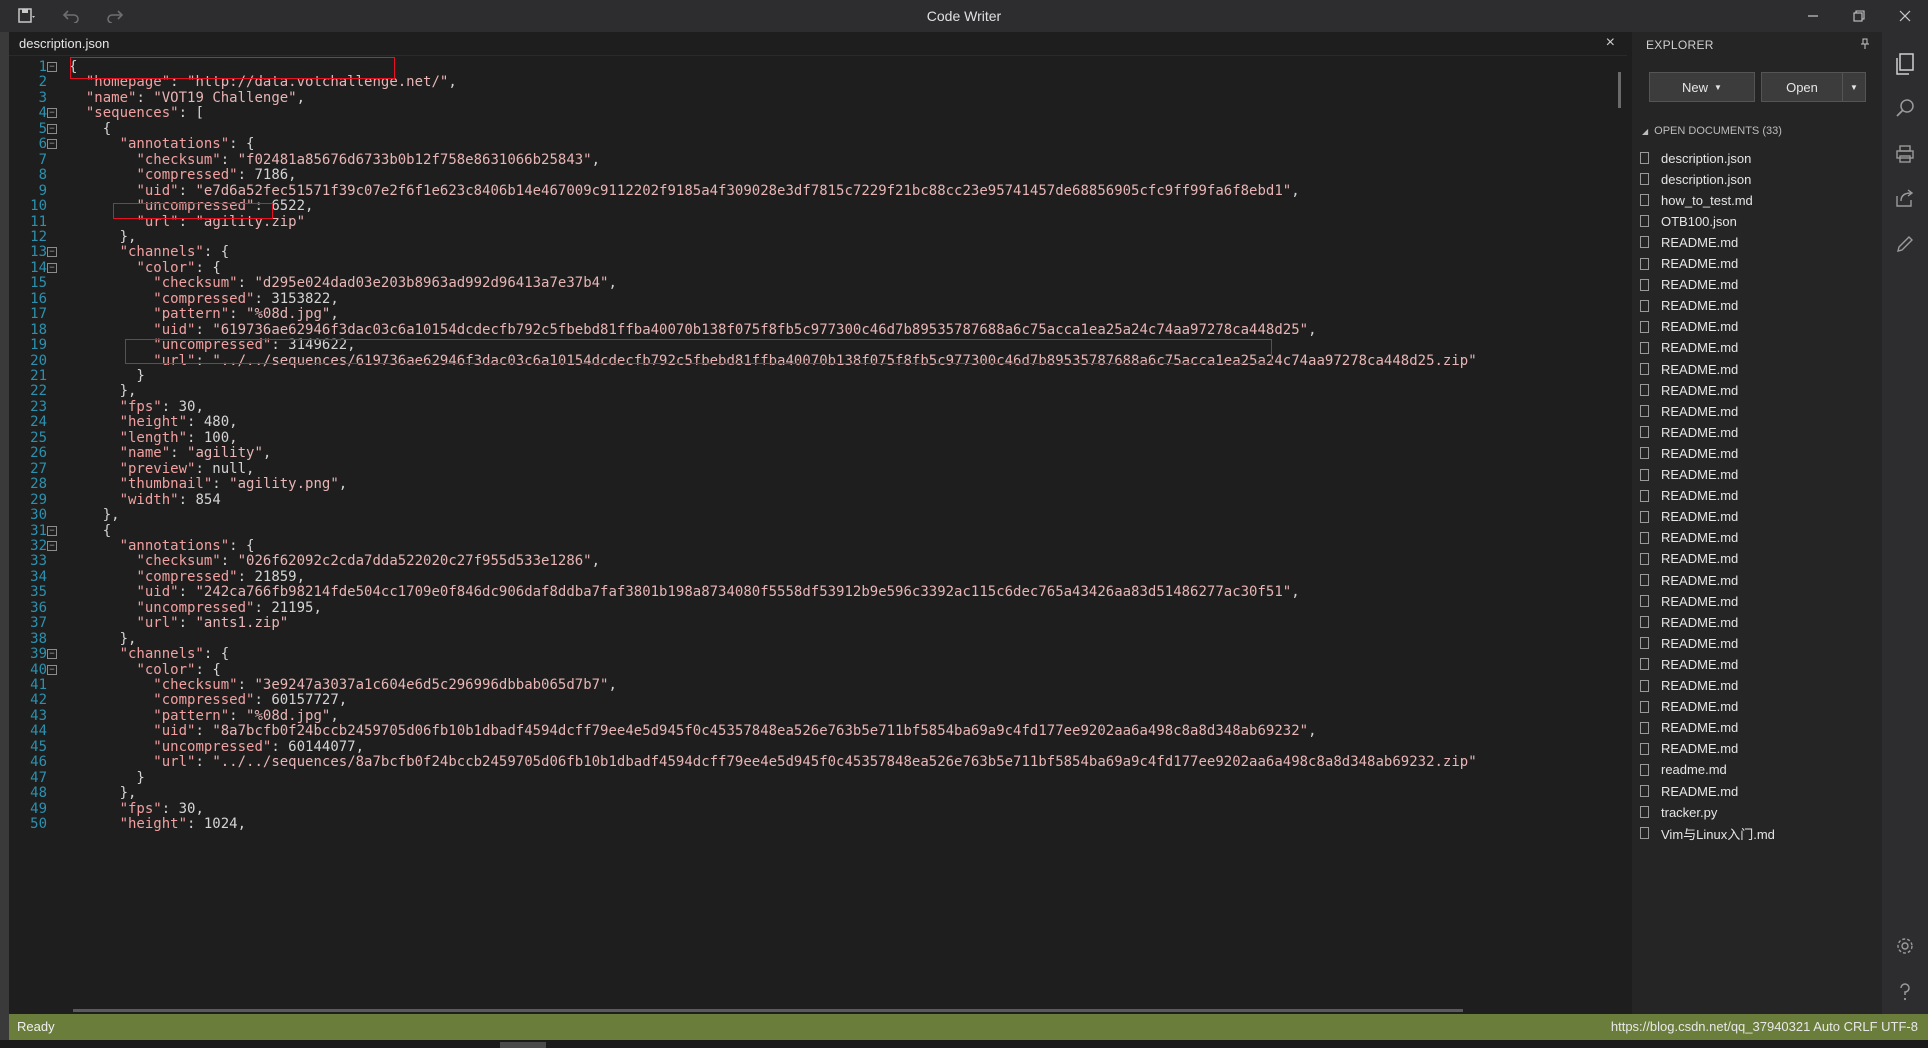  What do you see at coordinates (115, 16) in the screenshot?
I see `redo-icon` at bounding box center [115, 16].